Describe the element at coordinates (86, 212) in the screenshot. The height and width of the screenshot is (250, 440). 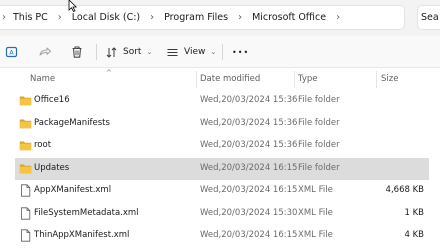
I see `file-name: FileSystemMetadata.xml` at that location.